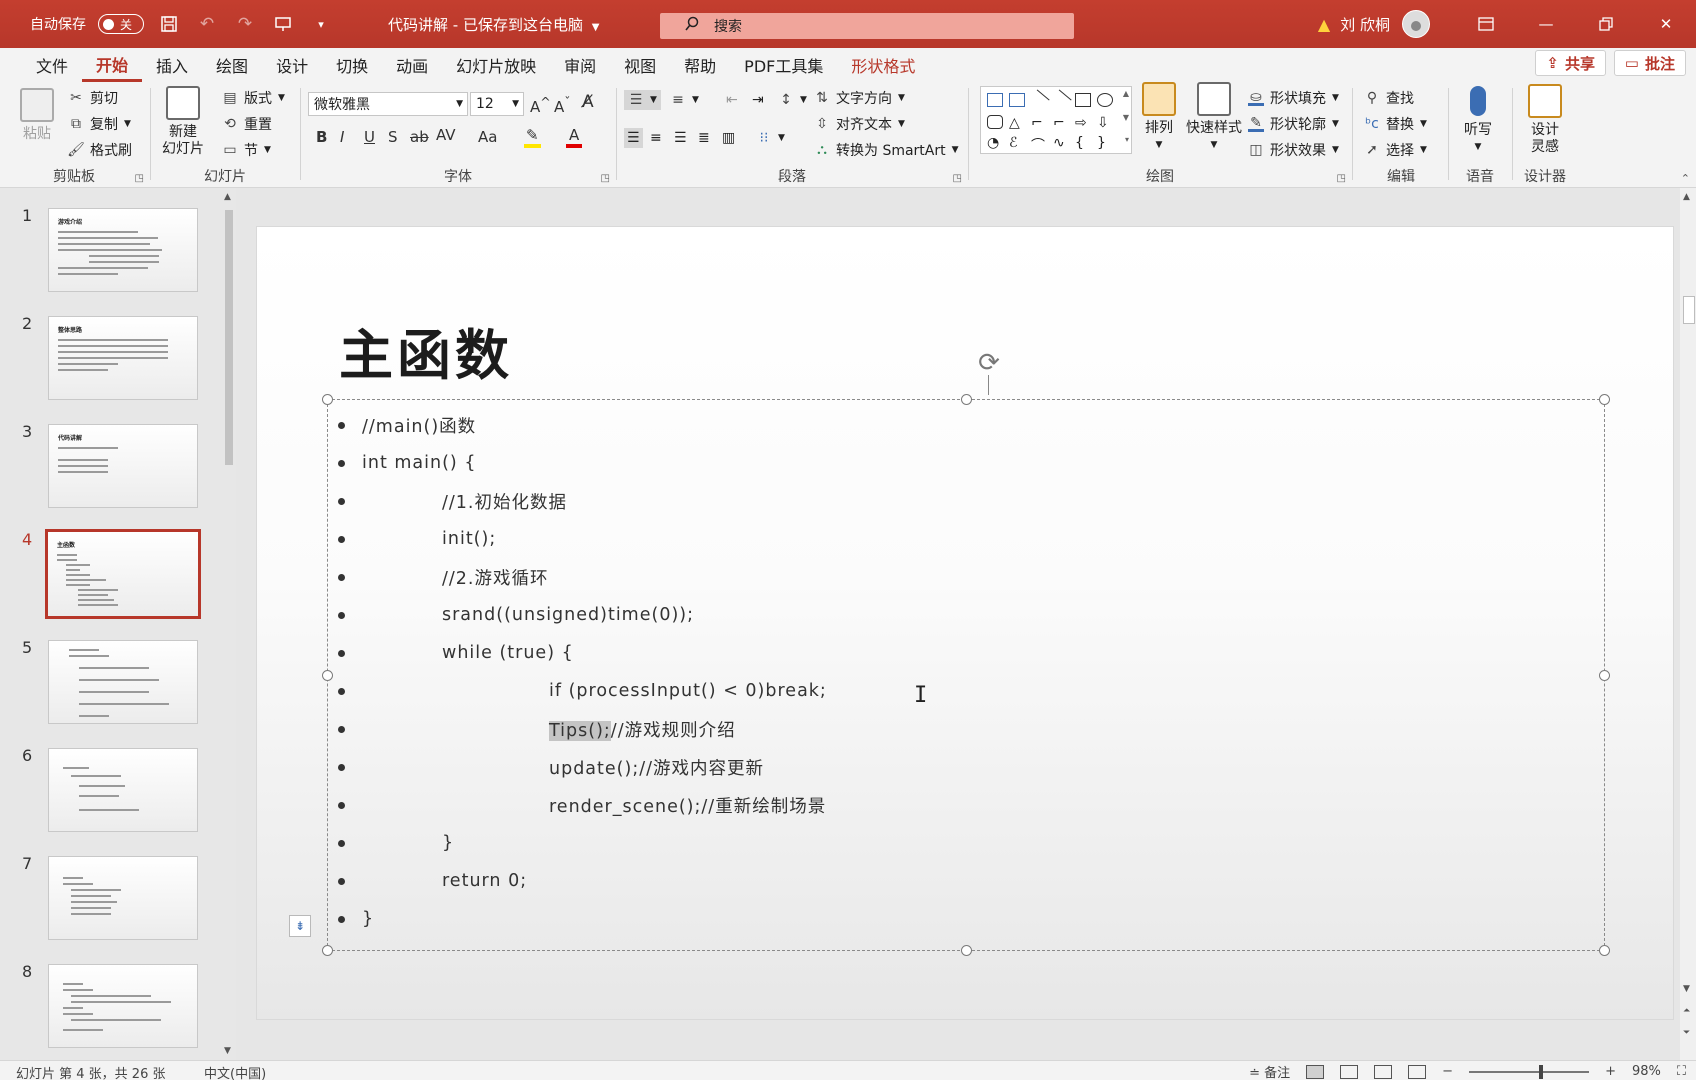 This screenshot has width=1696, height=1080. What do you see at coordinates (292, 65) in the screenshot?
I see `tab-design: 设计` at bounding box center [292, 65].